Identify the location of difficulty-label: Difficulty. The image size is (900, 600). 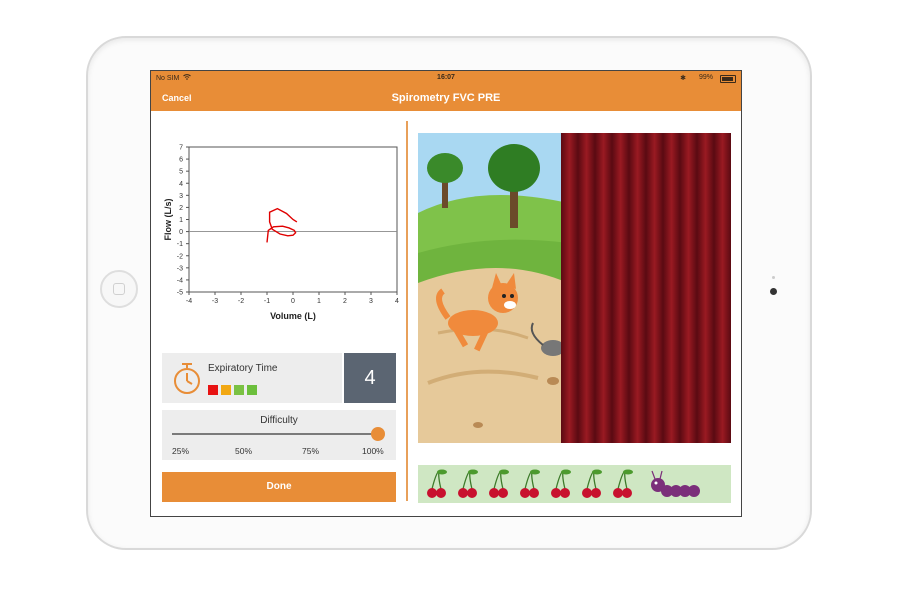
(279, 420).